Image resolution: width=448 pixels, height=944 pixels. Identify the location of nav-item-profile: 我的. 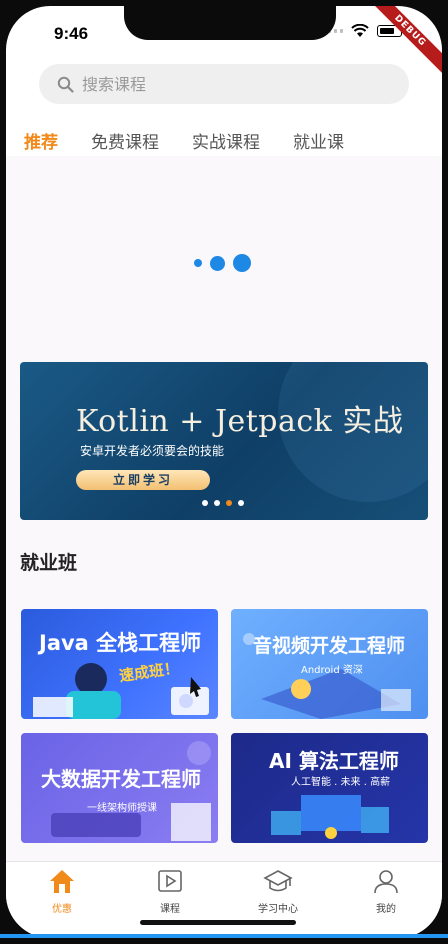
(386, 891).